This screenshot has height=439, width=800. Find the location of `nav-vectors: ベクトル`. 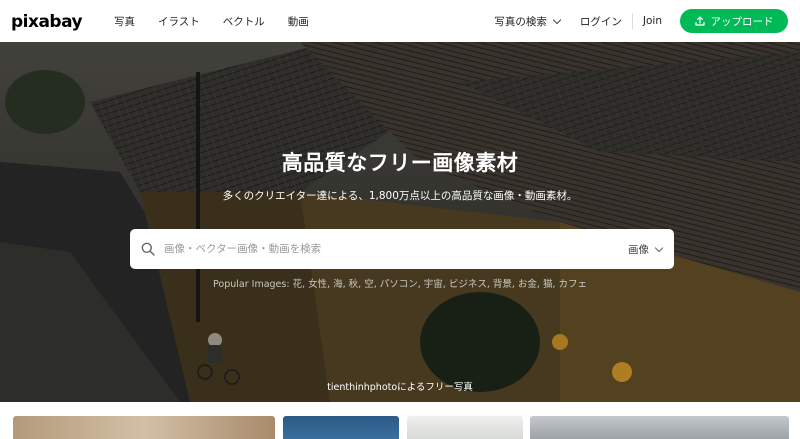

nav-vectors: ベクトル is located at coordinates (244, 21).